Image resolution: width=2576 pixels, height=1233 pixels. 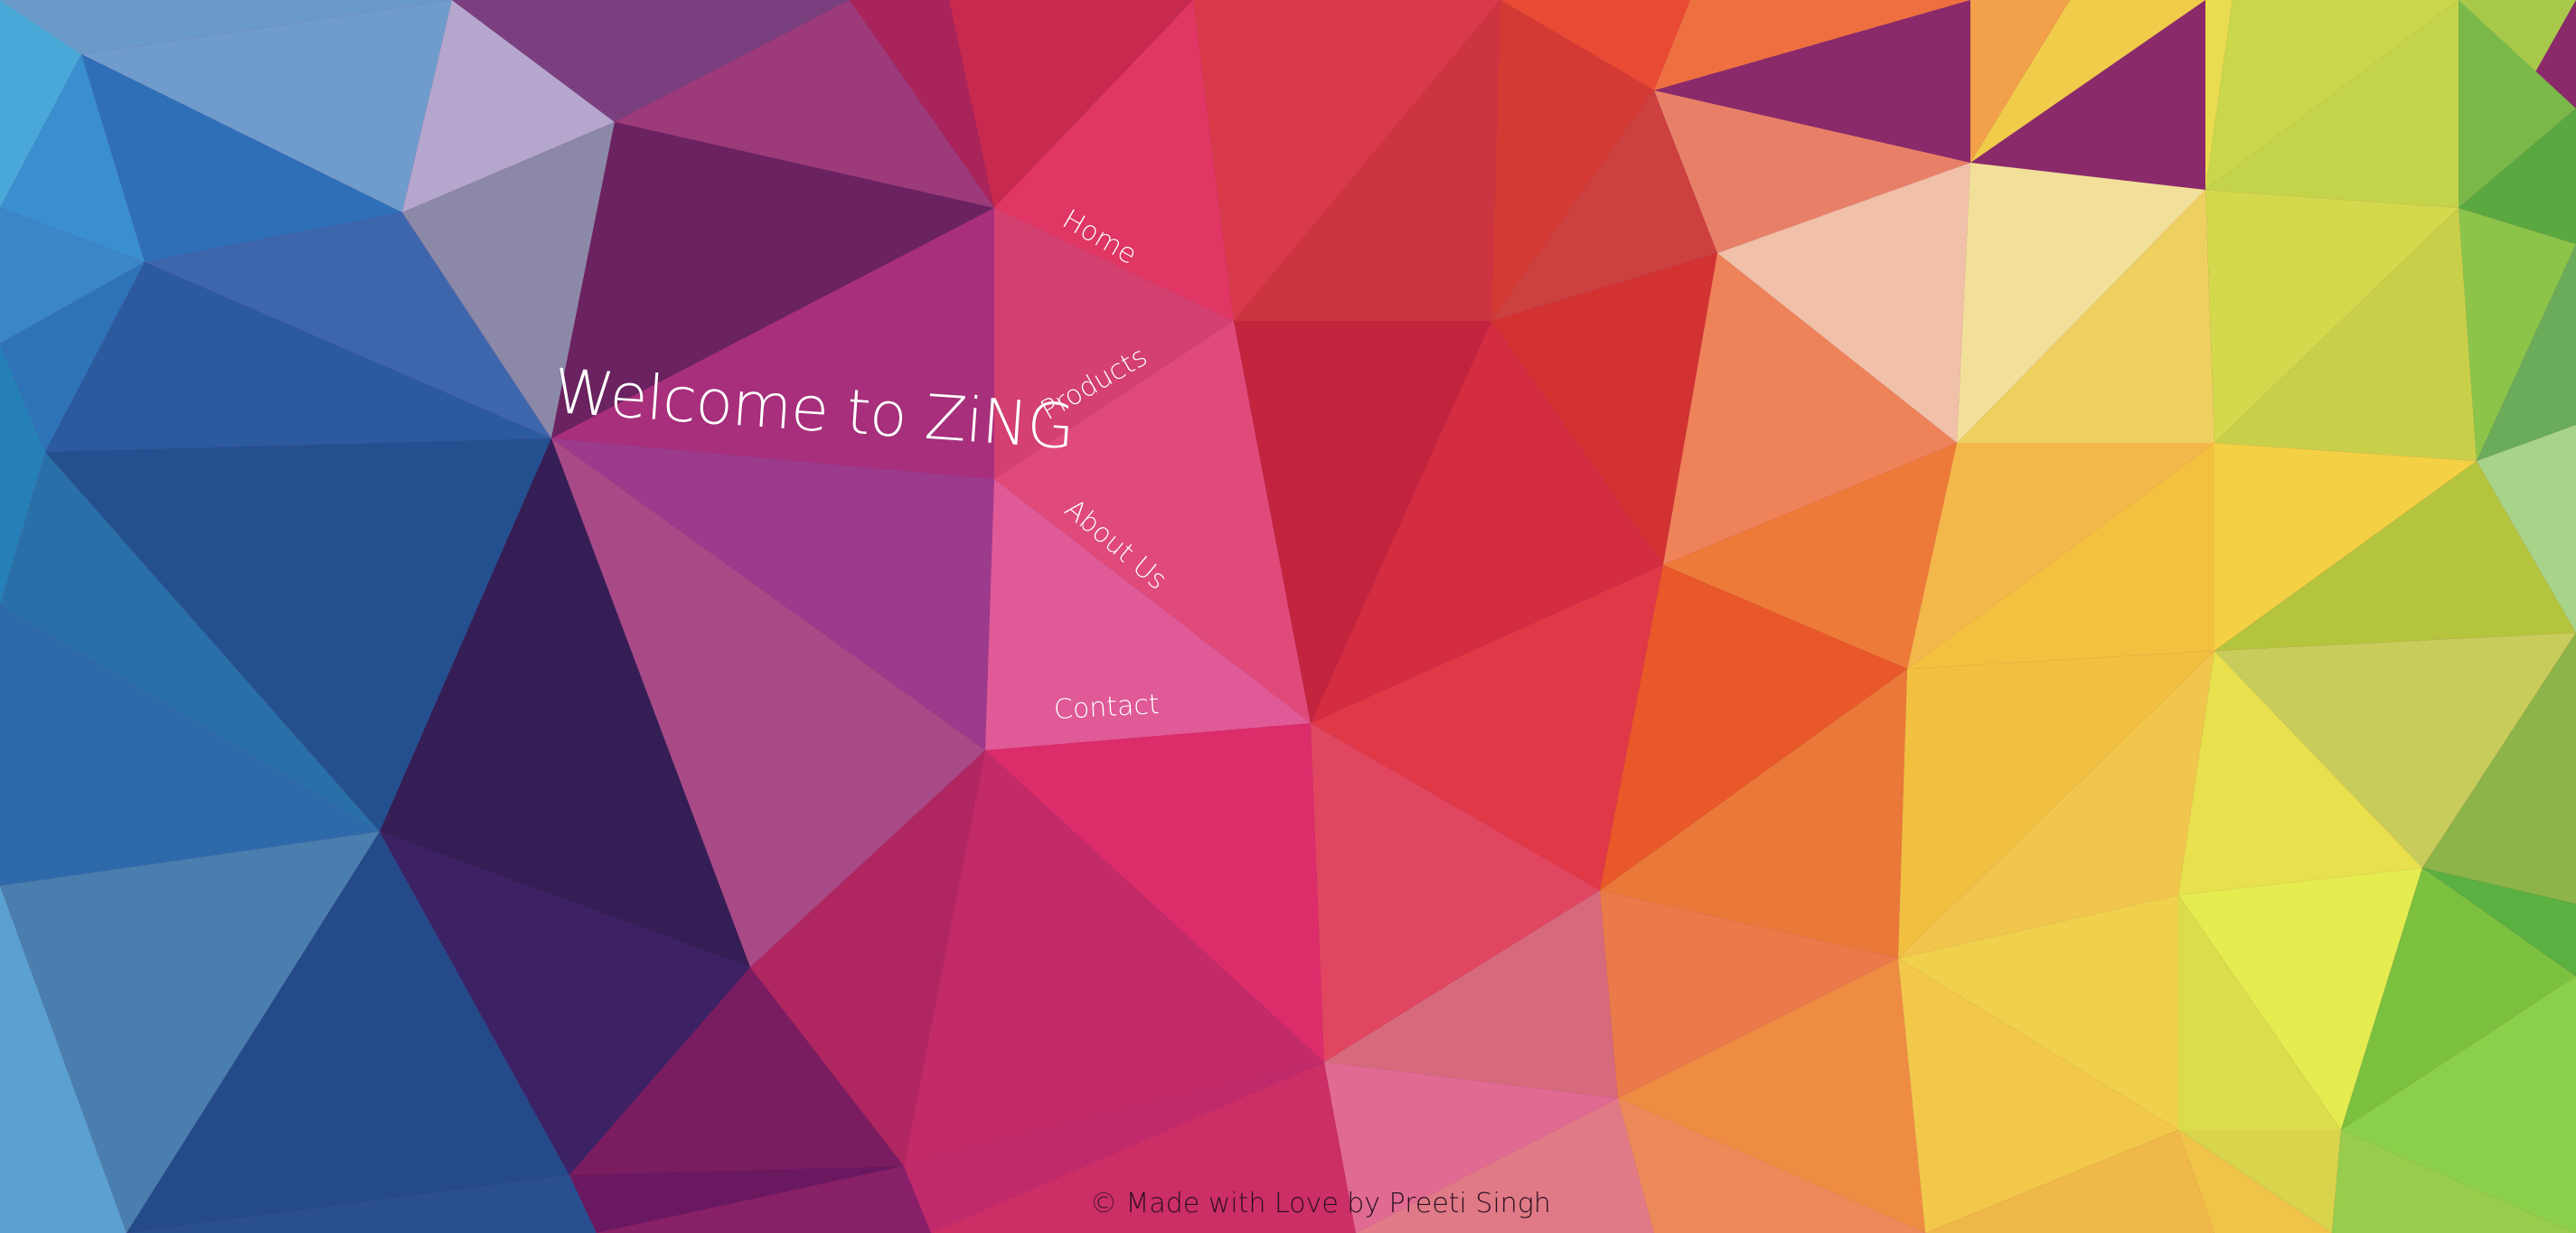 What do you see at coordinates (1320, 1203) in the screenshot?
I see `footer-credit: © Made with Love by Preeti Singh` at bounding box center [1320, 1203].